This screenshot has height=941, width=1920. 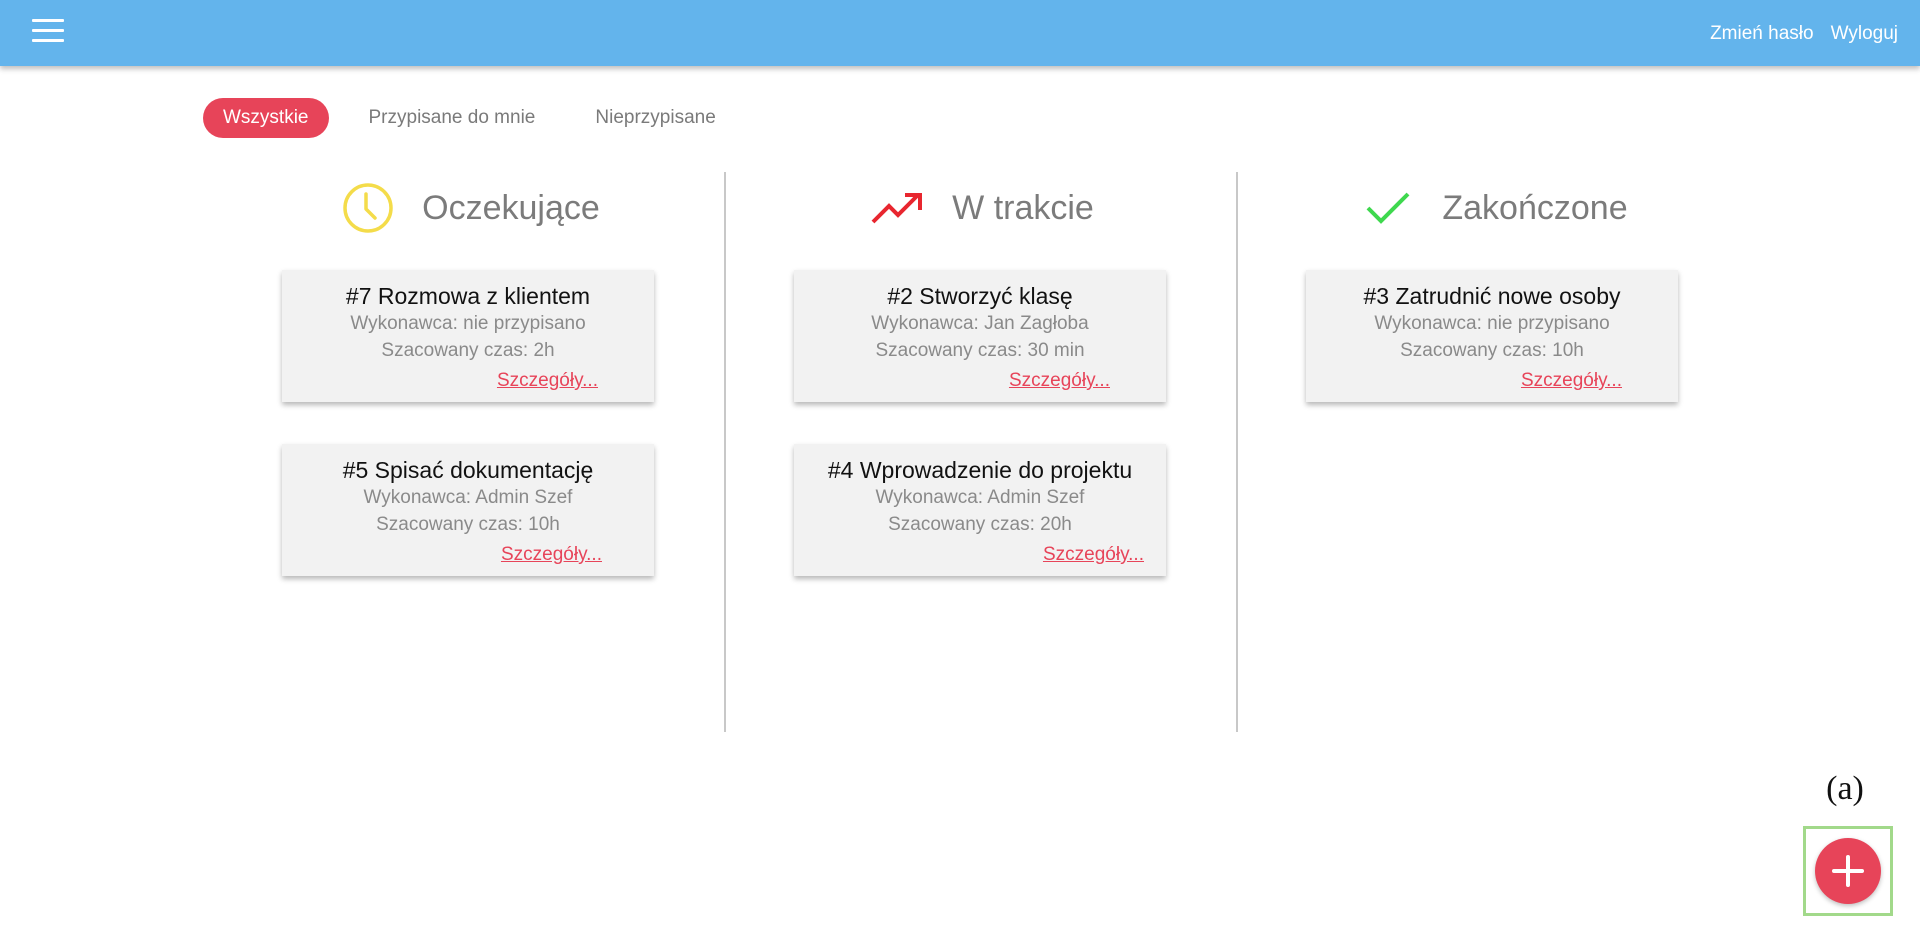 What do you see at coordinates (980, 296) in the screenshot?
I see `task-title: #2 Stworzyć klasę` at bounding box center [980, 296].